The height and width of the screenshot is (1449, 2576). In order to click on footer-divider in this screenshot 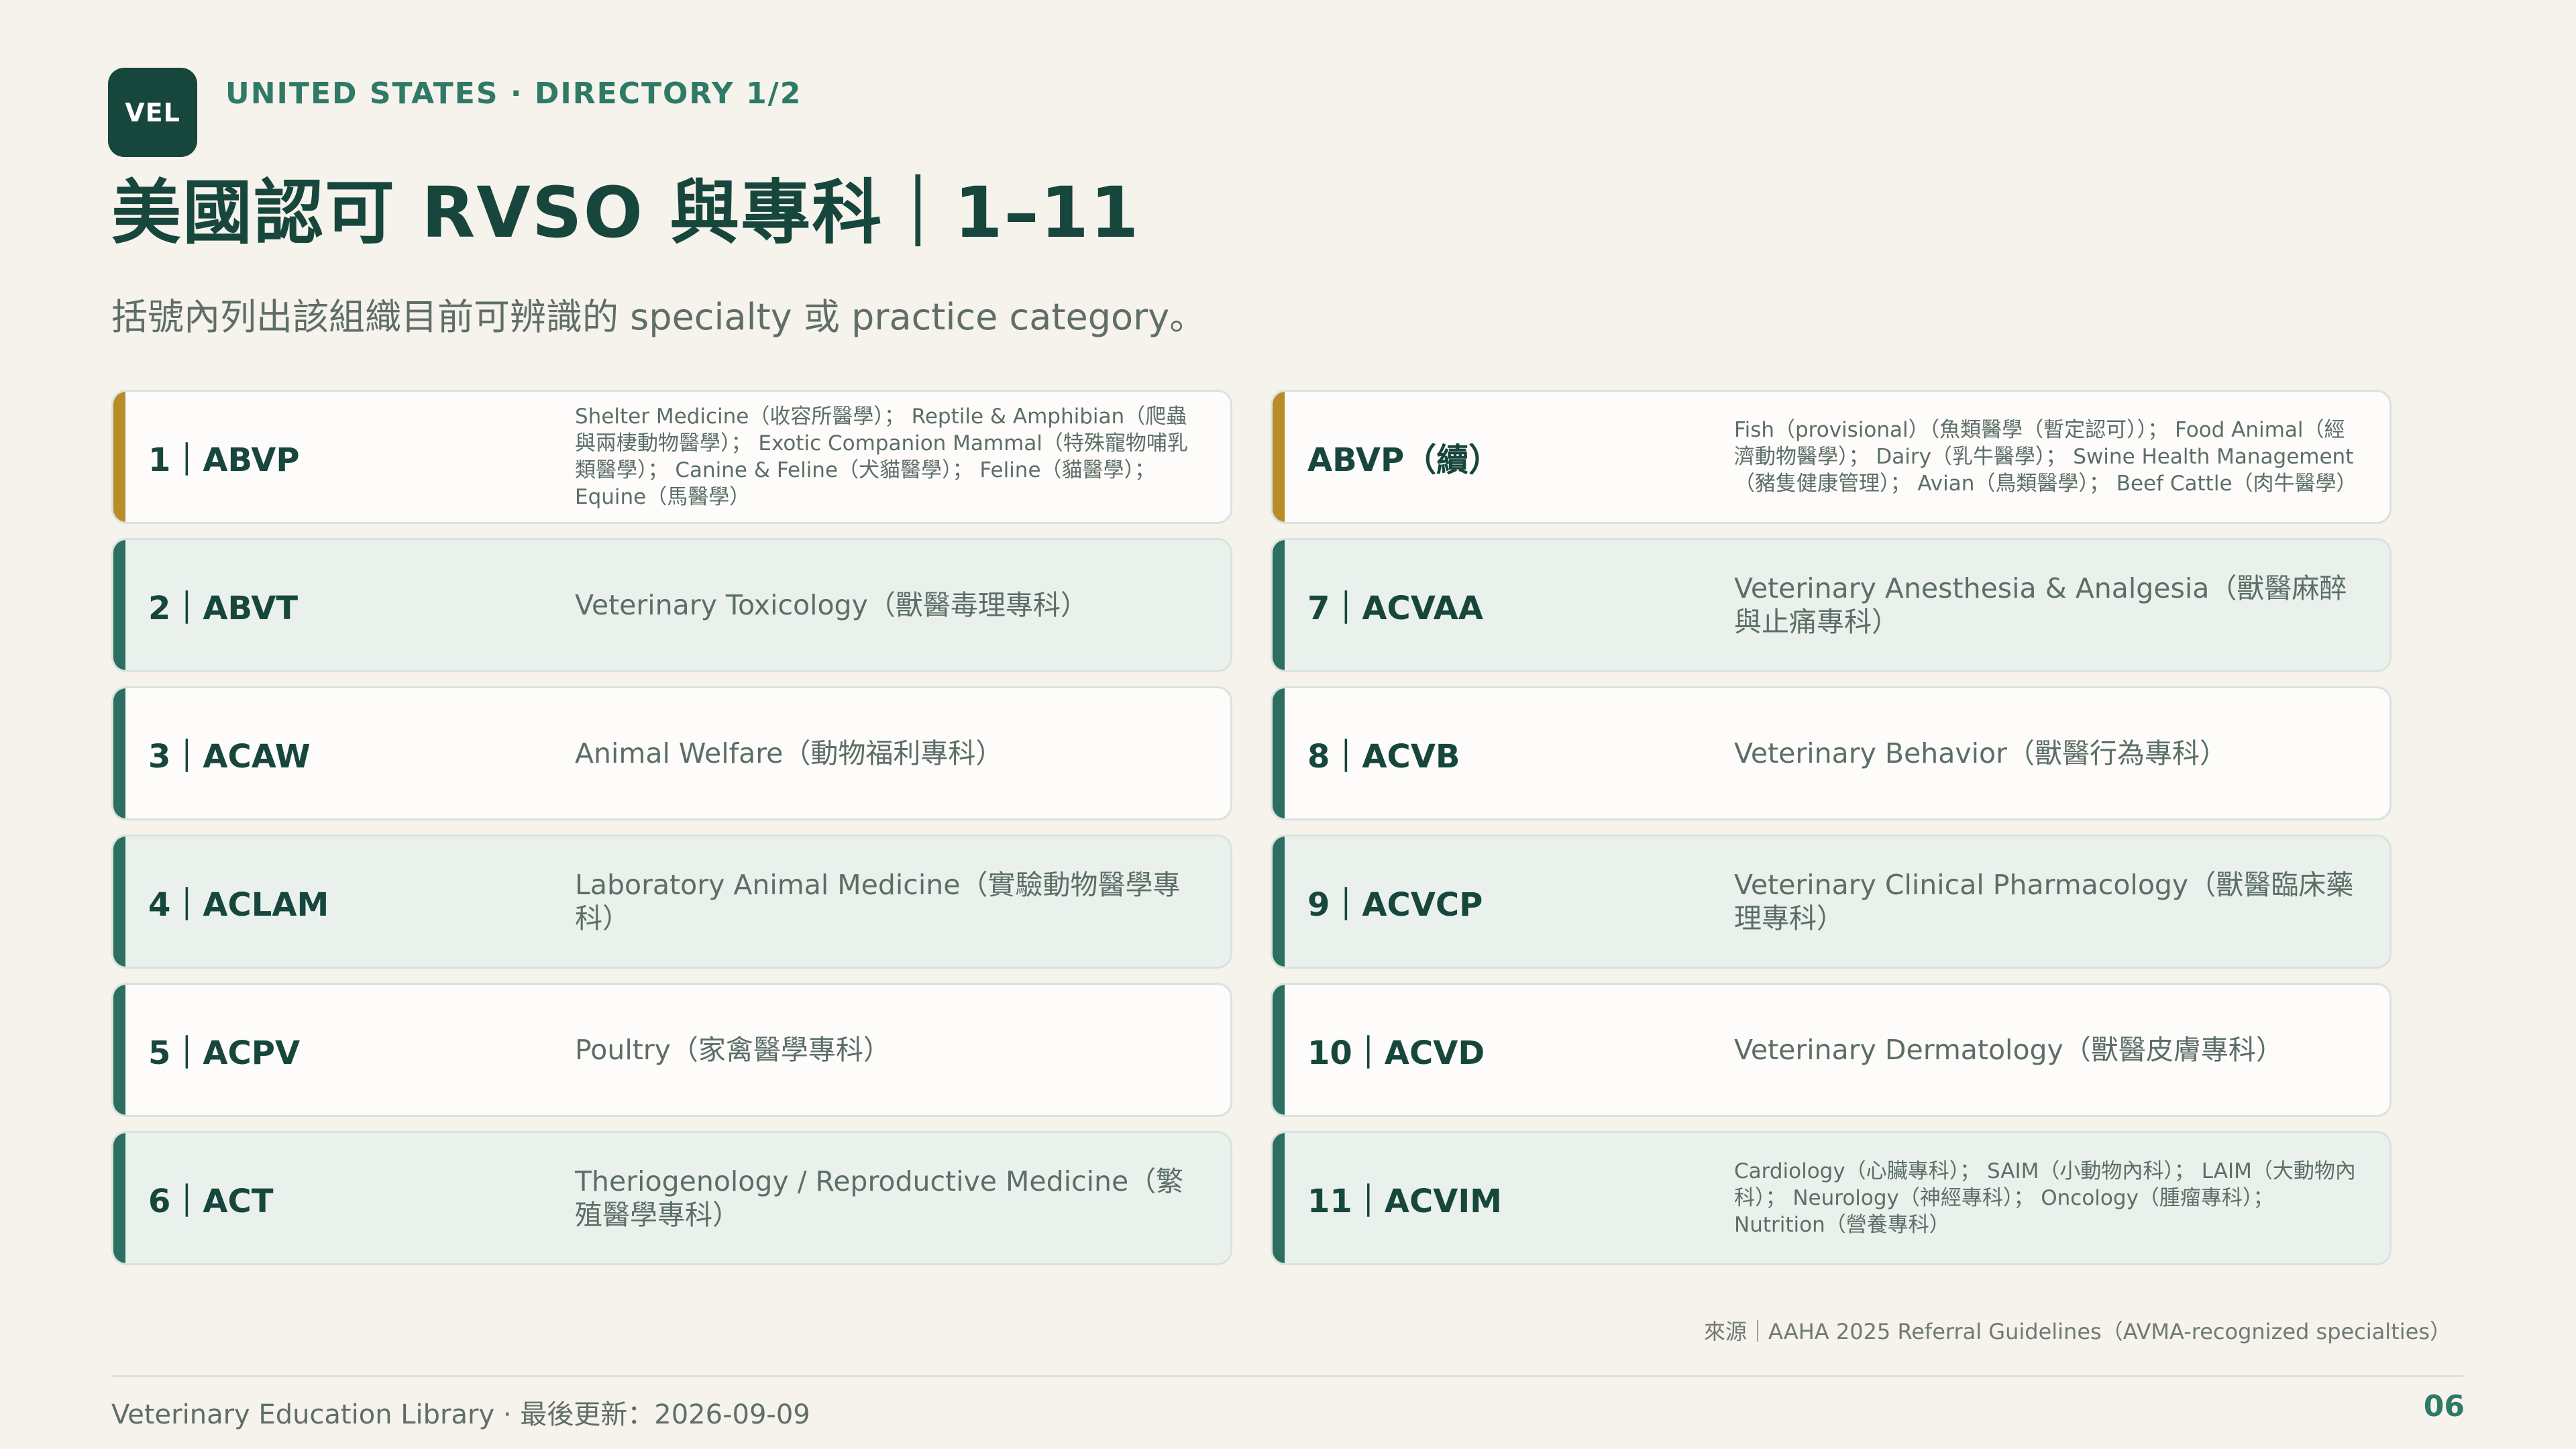, I will do `click(1287, 1376)`.